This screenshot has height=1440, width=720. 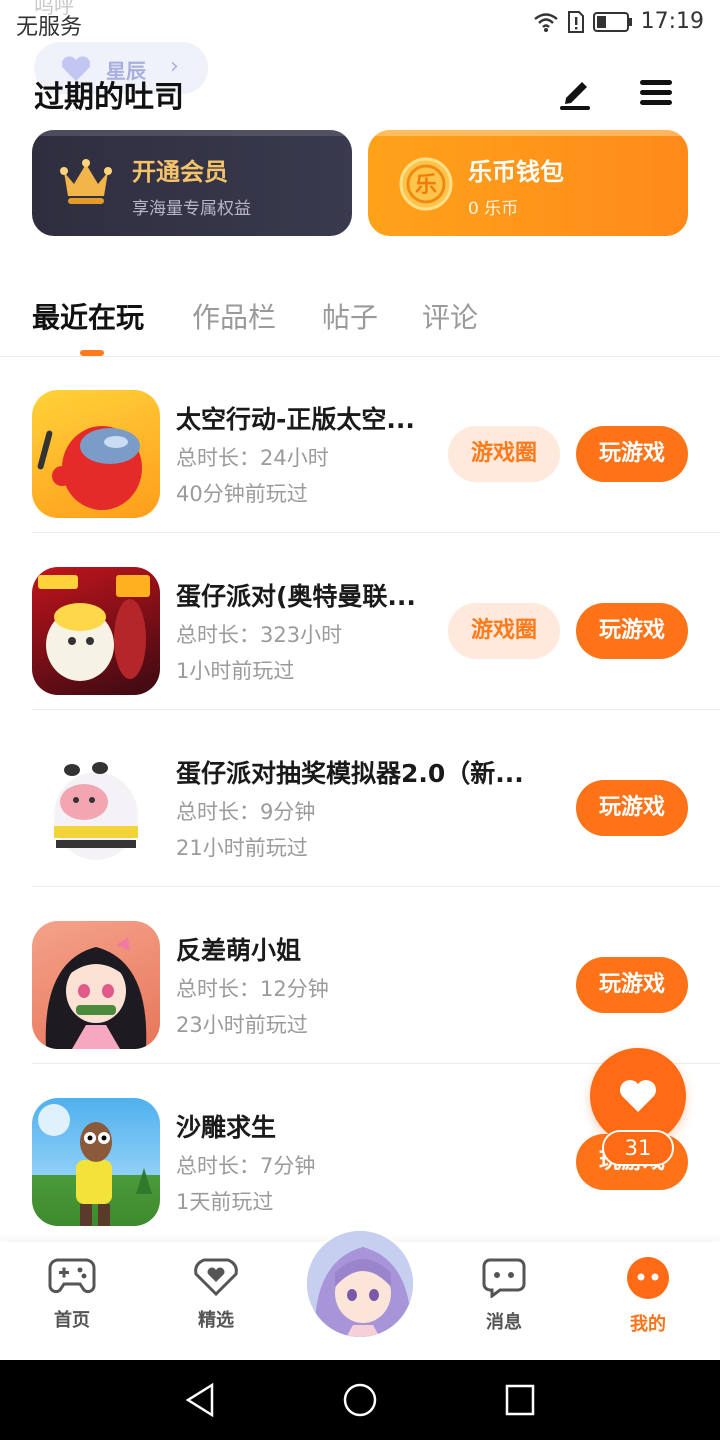 What do you see at coordinates (96, 811) in the screenshot?
I see `bee-egg-icon` at bounding box center [96, 811].